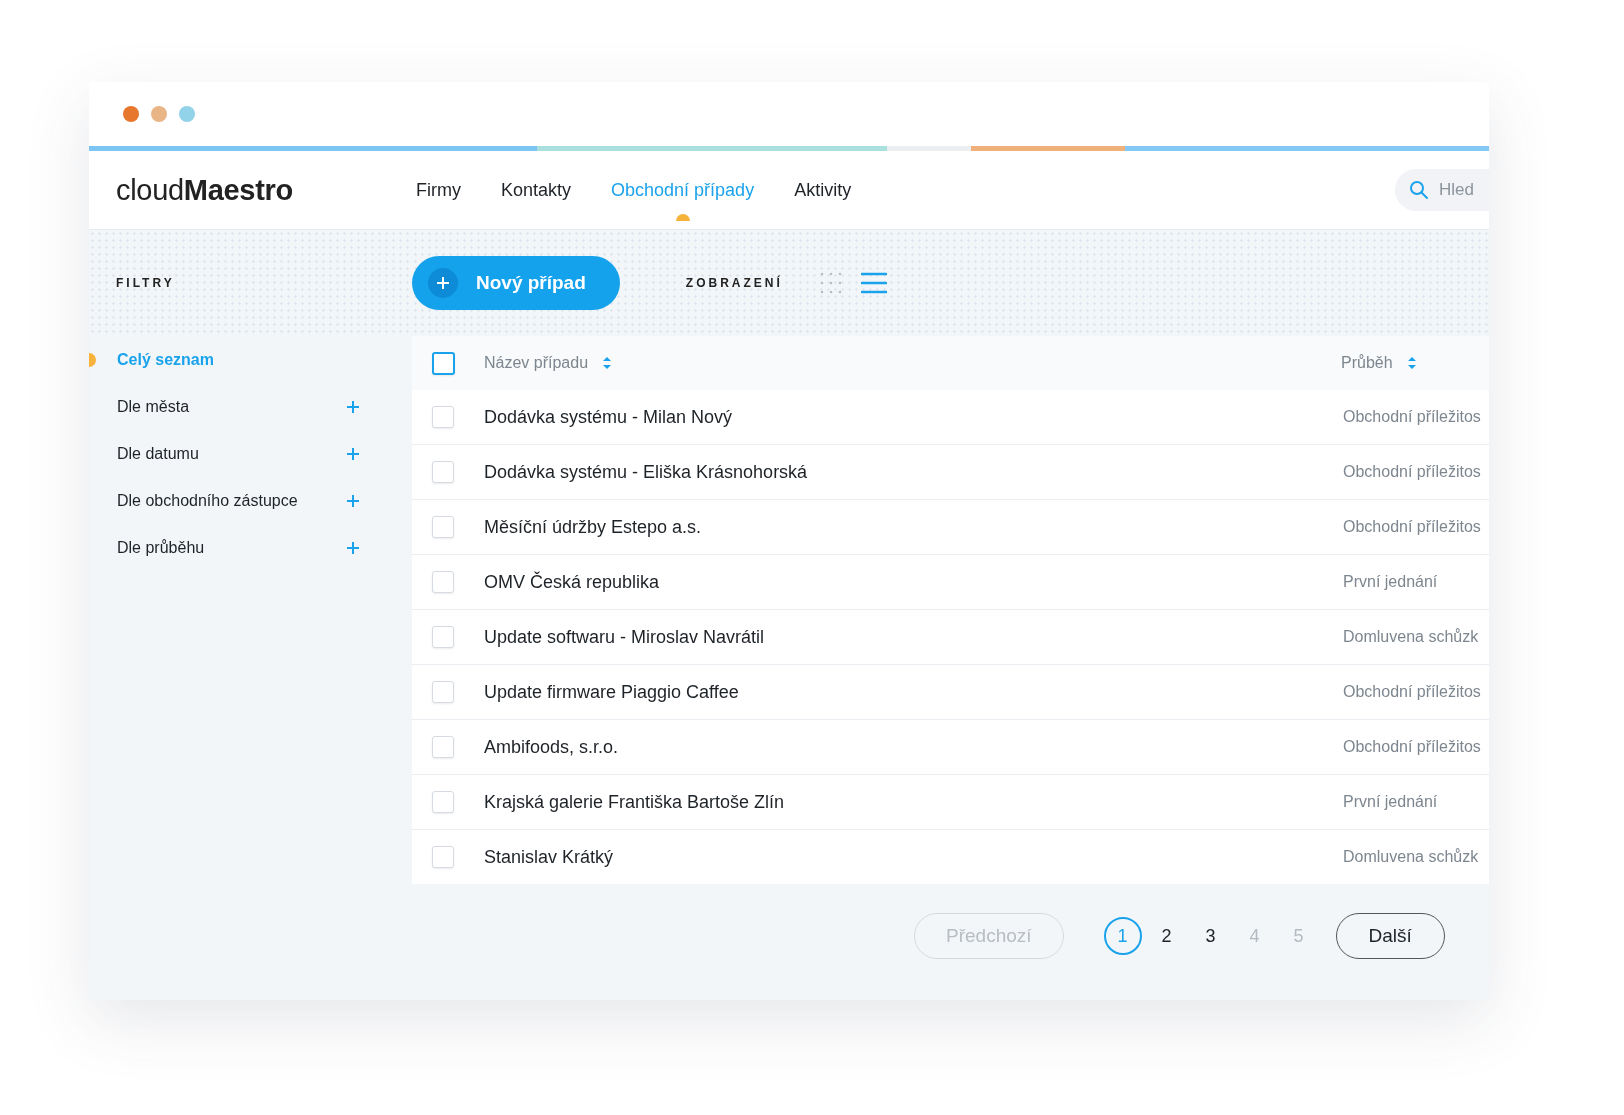 Image resolution: width=1624 pixels, height=1115 pixels. Describe the element at coordinates (145, 283) in the screenshot. I see `filters-title: FILTRY` at that location.